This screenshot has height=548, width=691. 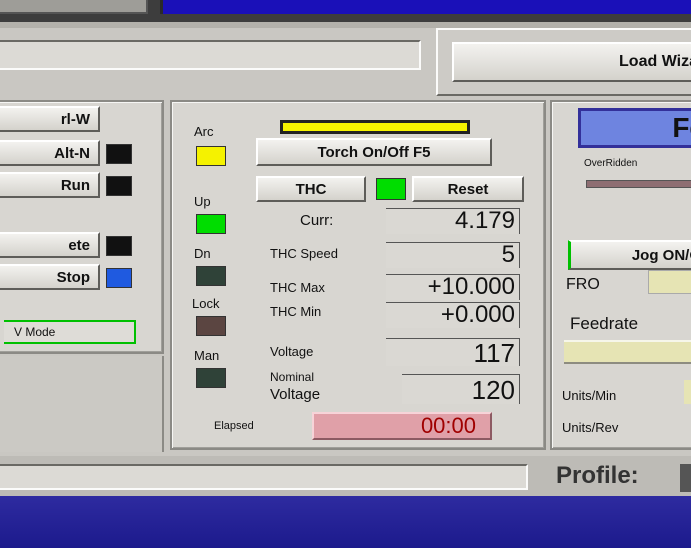 I want to click on v-mode-indicator: V Mode, so click(x=70, y=332).